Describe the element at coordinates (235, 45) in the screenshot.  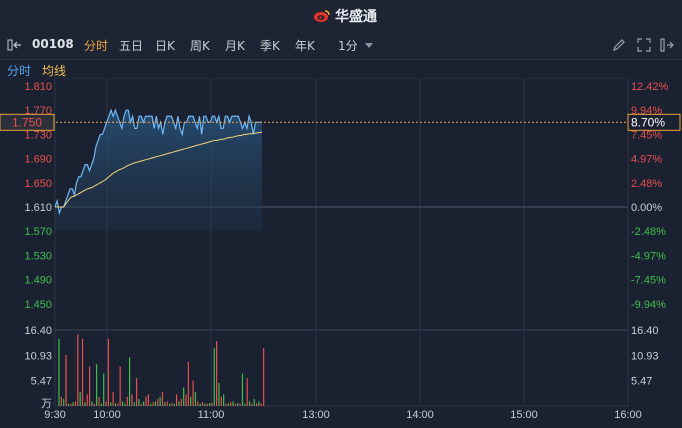
I see `tab-monthly-k: 月K` at that location.